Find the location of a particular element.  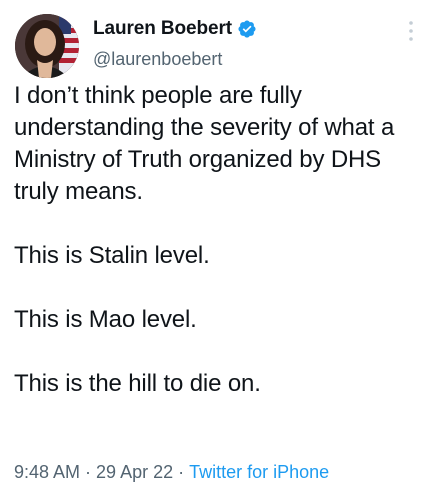

display-name: Lauren Boebert is located at coordinates (162, 29).